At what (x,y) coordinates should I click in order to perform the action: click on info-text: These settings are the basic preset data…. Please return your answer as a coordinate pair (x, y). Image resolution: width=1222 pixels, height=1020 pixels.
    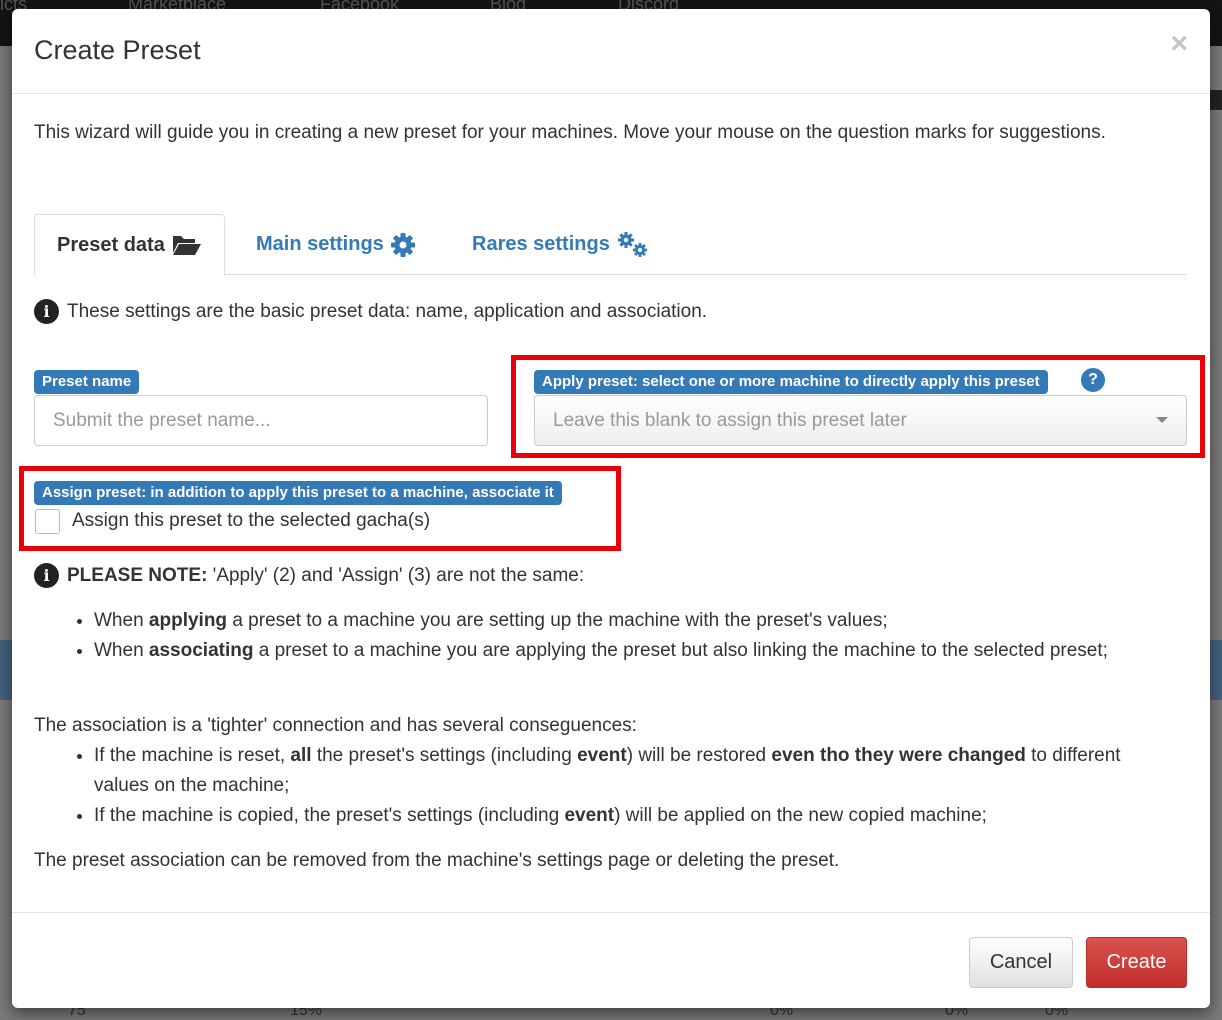
    Looking at the image, I should click on (387, 311).